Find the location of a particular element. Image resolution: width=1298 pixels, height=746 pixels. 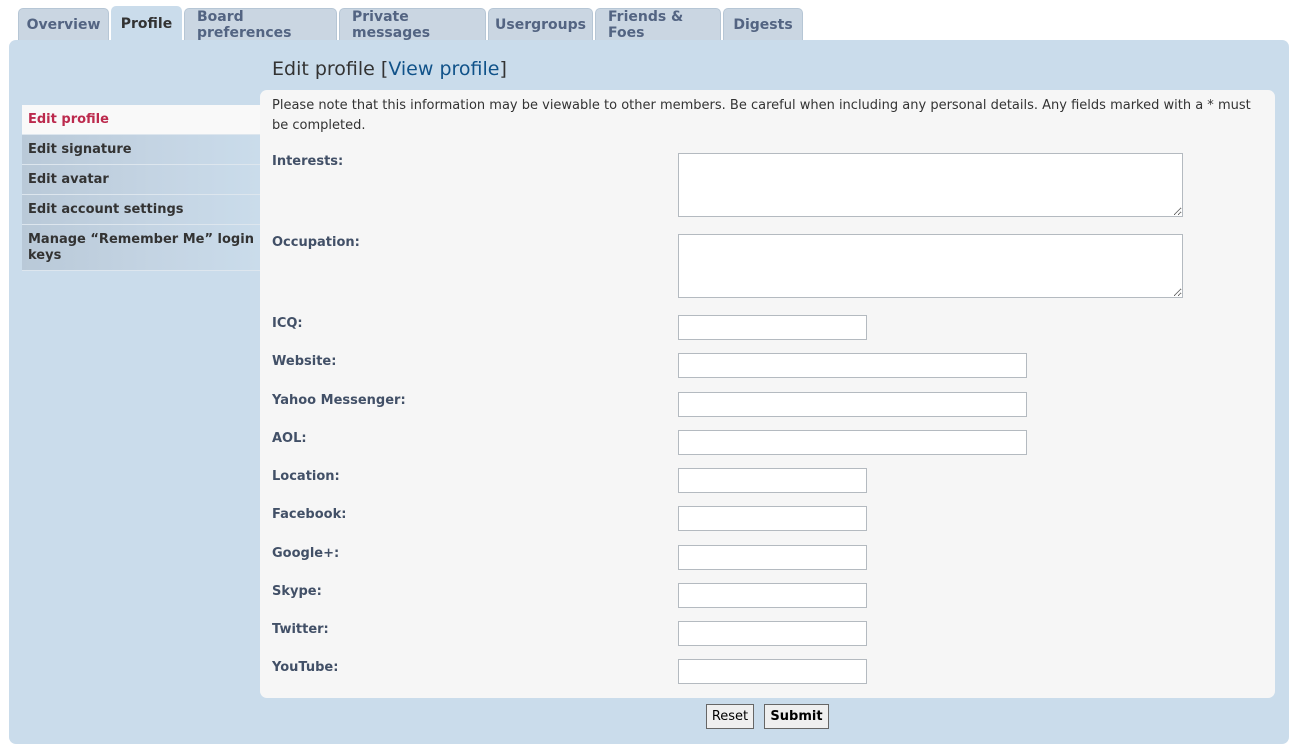

twitter-field is located at coordinates (772, 633).